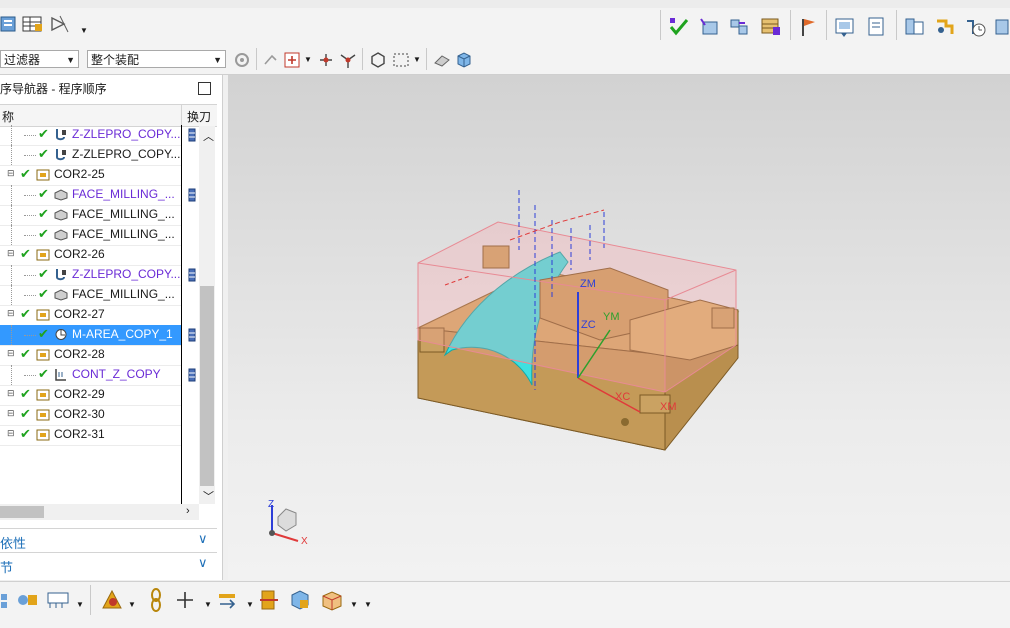 The height and width of the screenshot is (628, 1010). I want to click on fixture-icon, so click(57, 600).